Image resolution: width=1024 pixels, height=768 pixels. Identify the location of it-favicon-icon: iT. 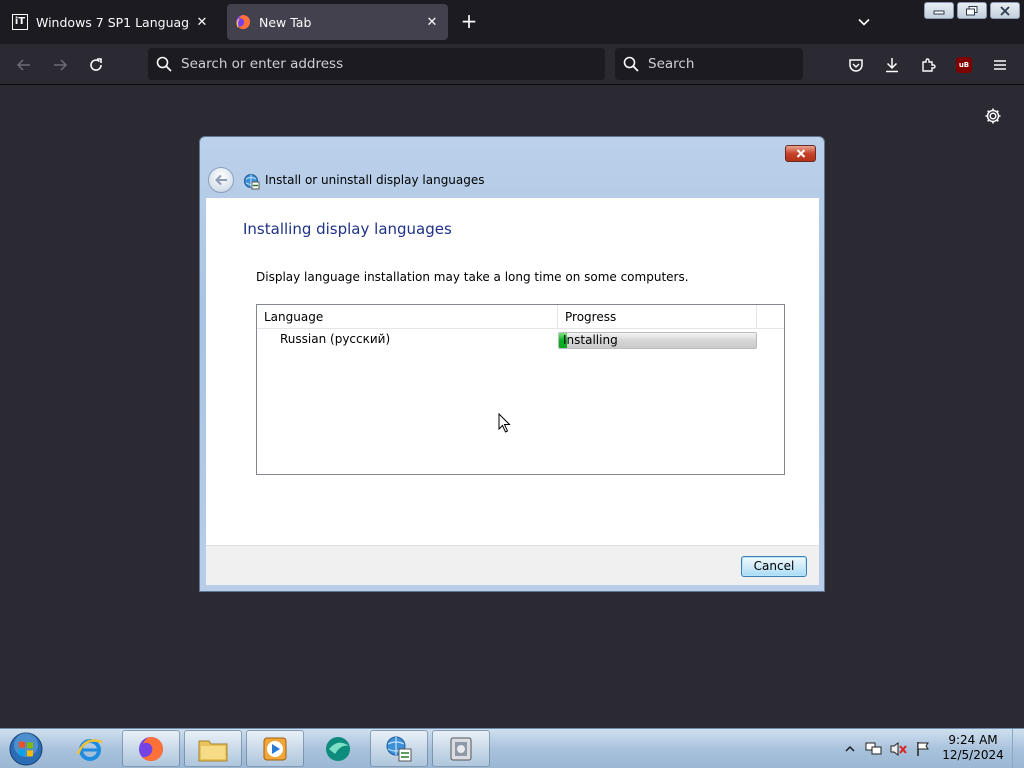
(20, 22).